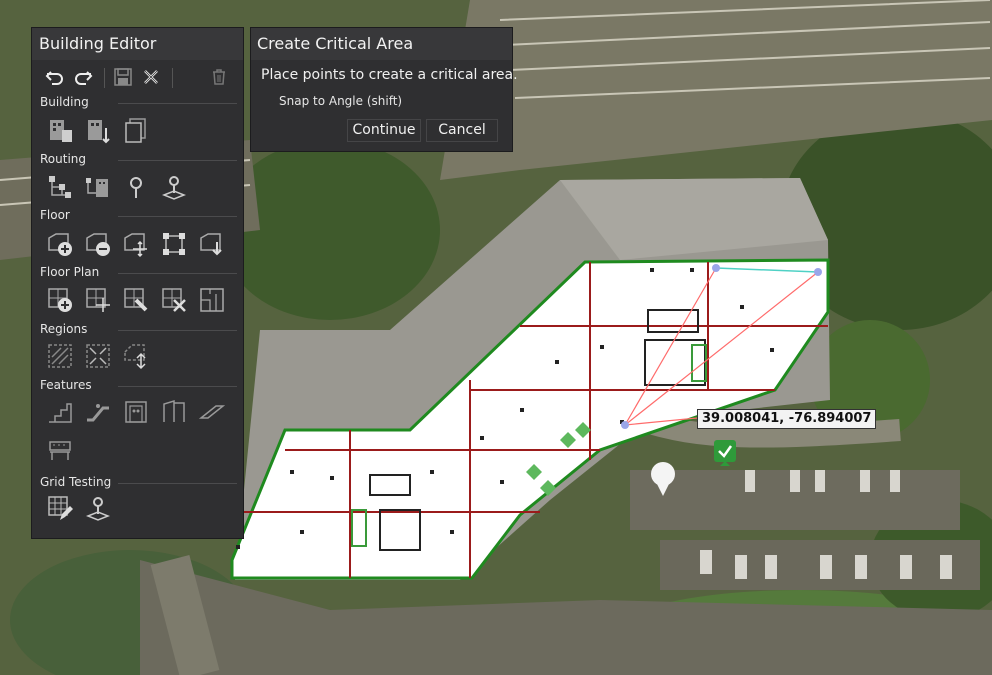 The height and width of the screenshot is (675, 992). Describe the element at coordinates (70, 272) in the screenshot. I see `section-label-floor-plan: Floor Plan` at that location.